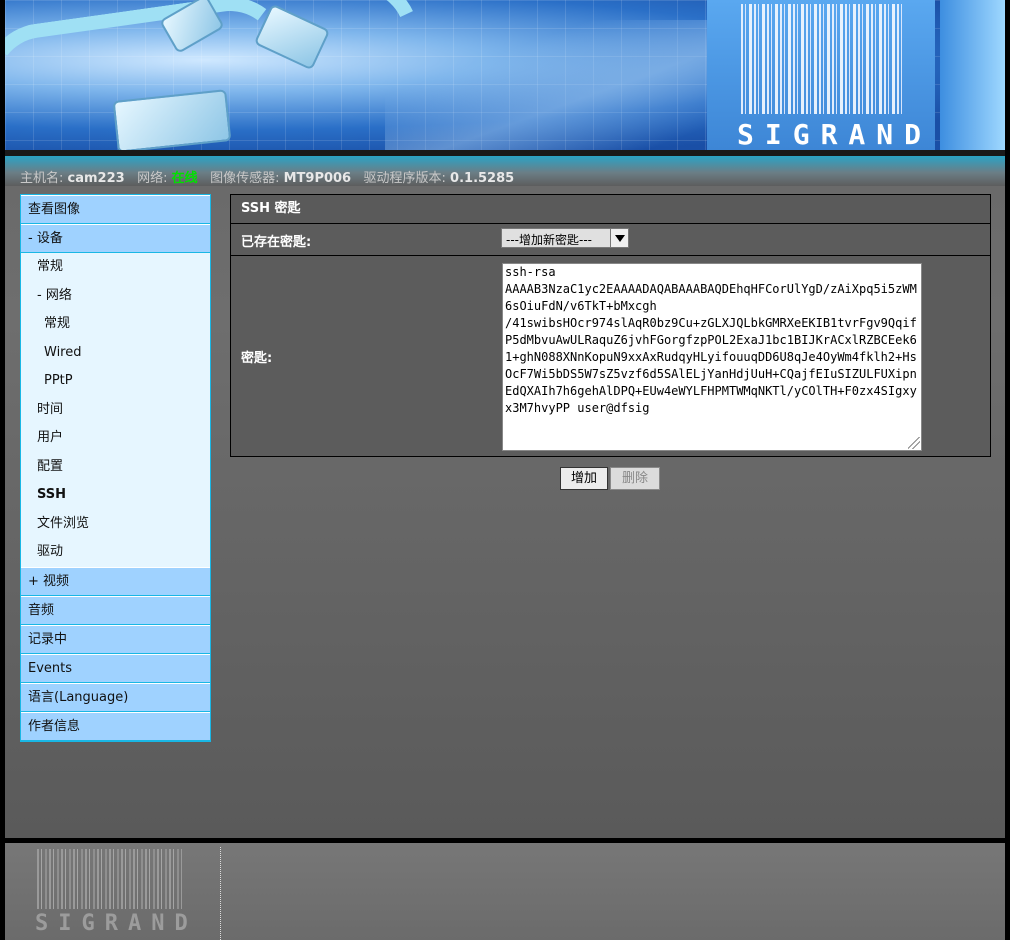 Image resolution: width=1010 pixels, height=940 pixels. I want to click on add-button: 增加, so click(584, 478).